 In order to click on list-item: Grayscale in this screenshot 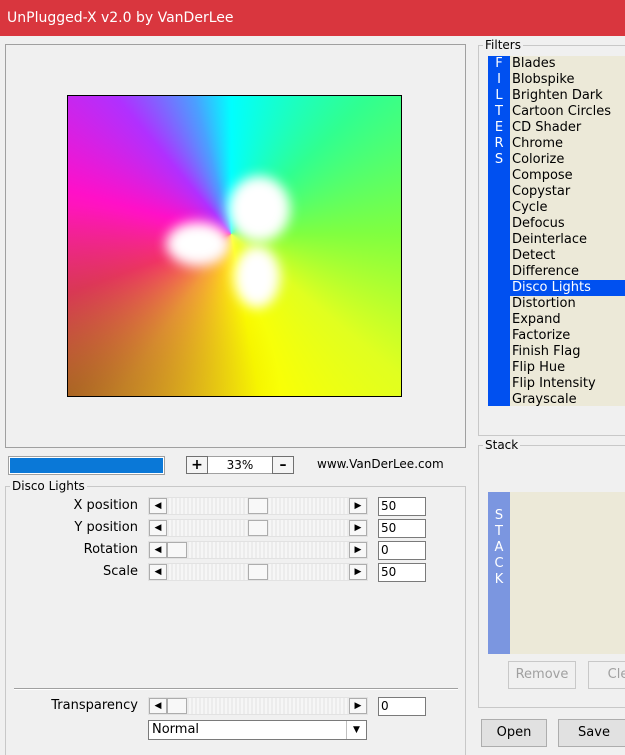, I will do `click(567, 399)`.